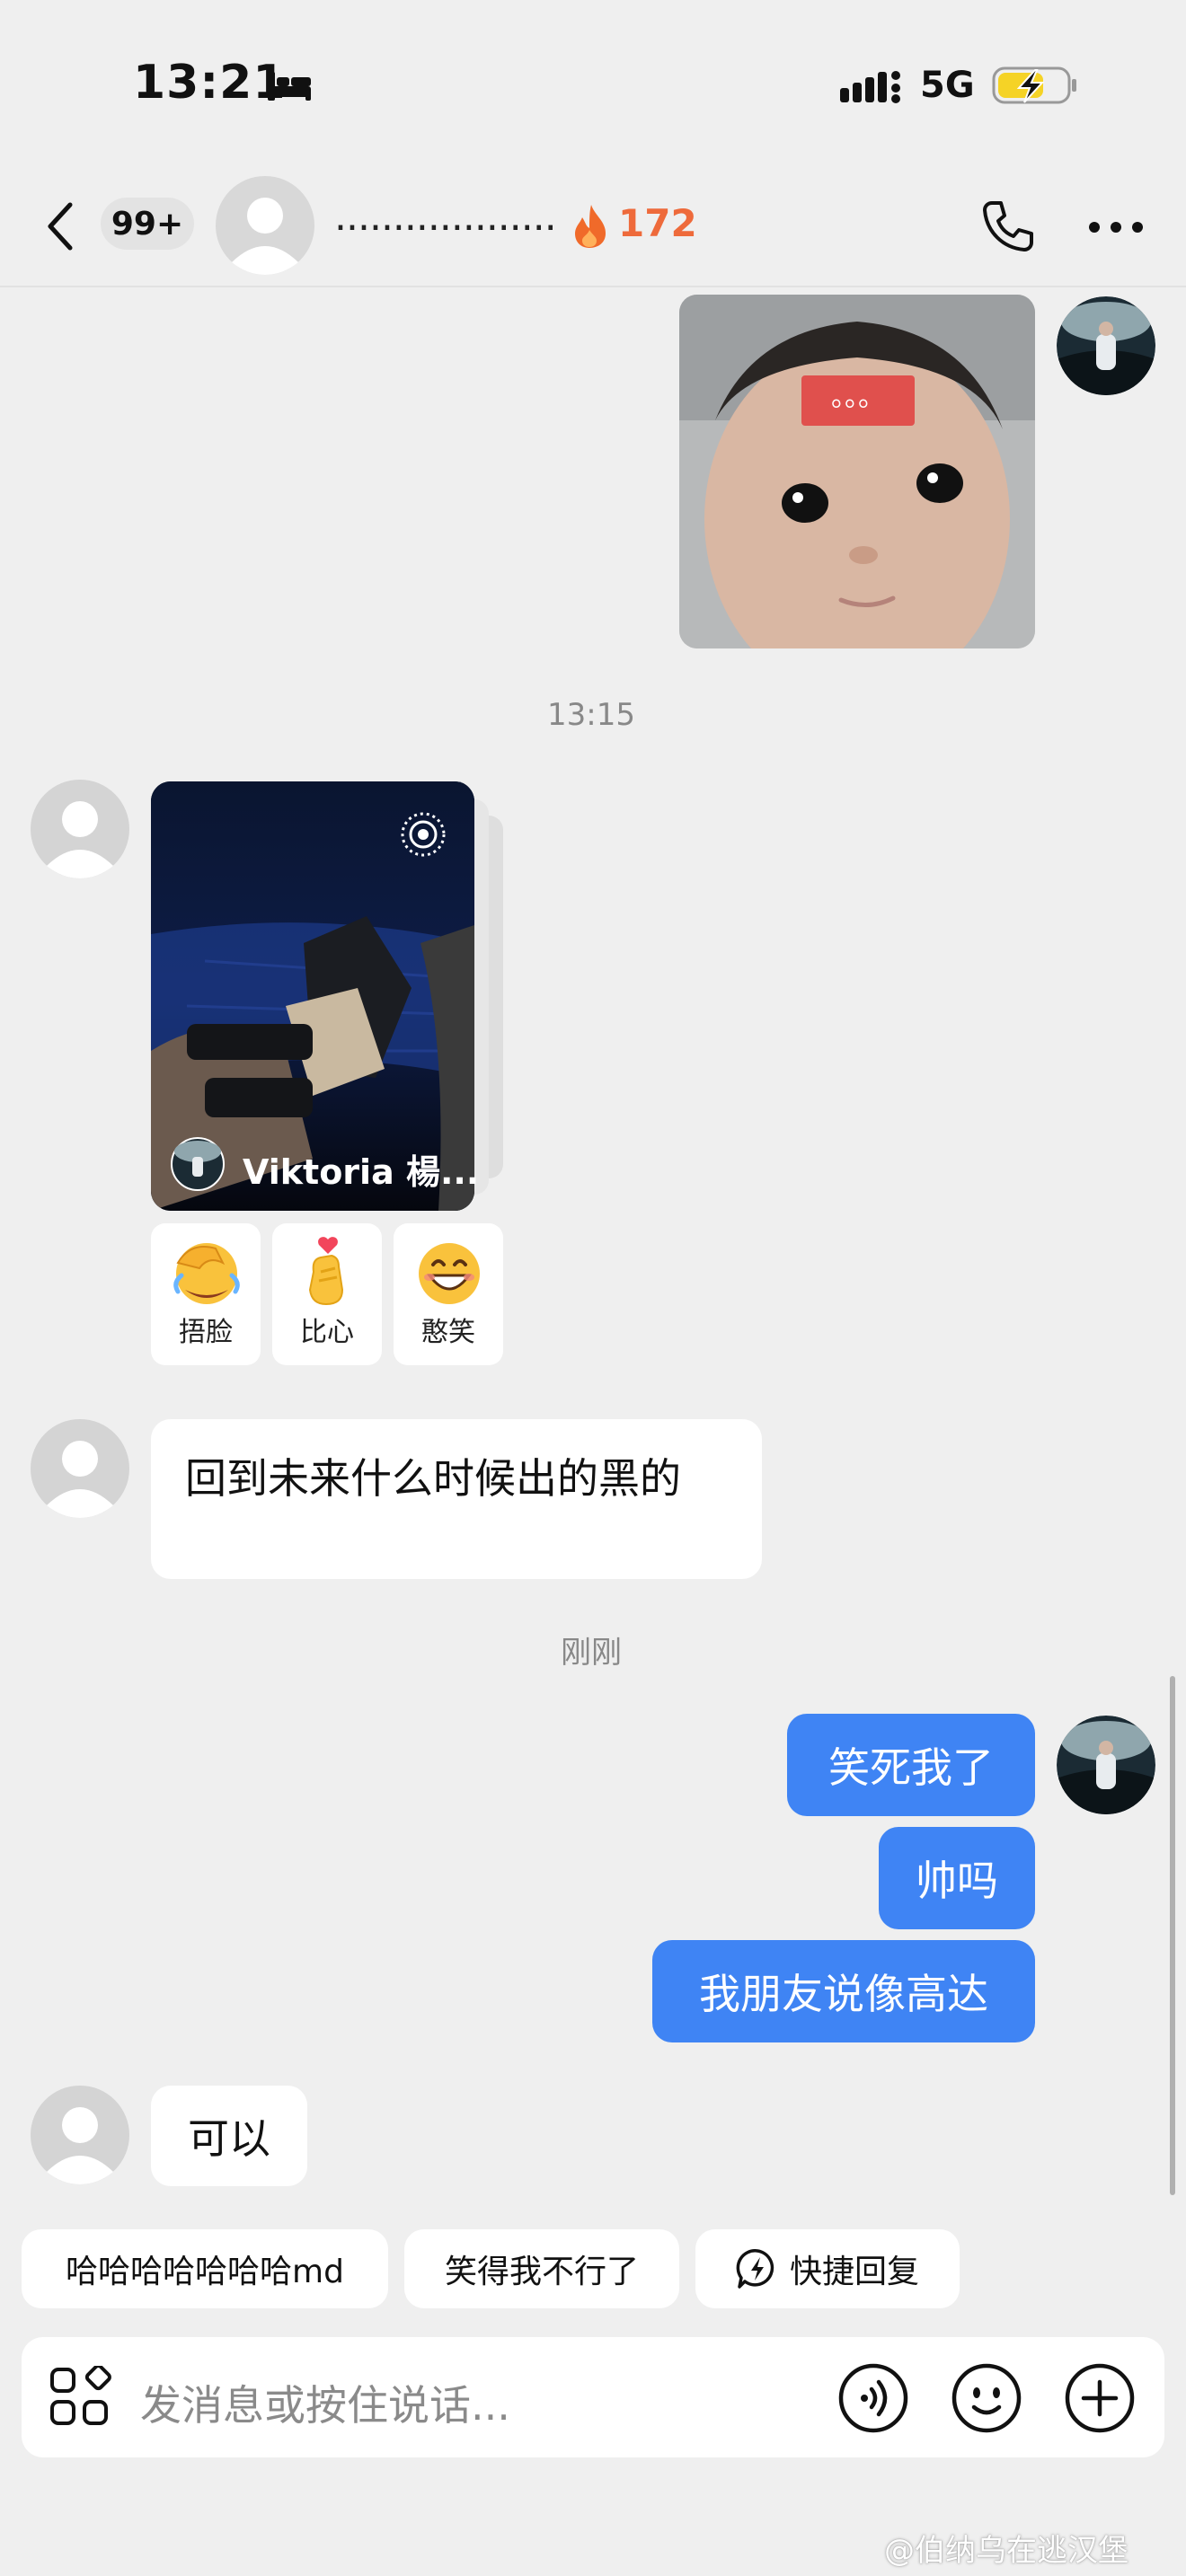 This screenshot has height=2576, width=1186. I want to click on reaction-finger-heart: 比心, so click(327, 1294).